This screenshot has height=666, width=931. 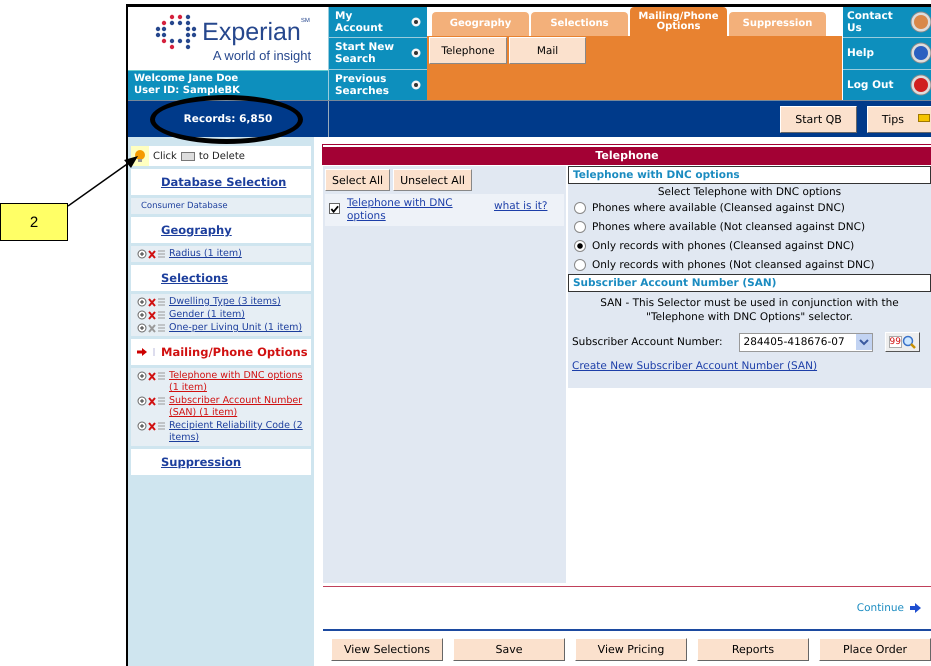 I want to click on panel-title: Telephone, so click(x=627, y=154).